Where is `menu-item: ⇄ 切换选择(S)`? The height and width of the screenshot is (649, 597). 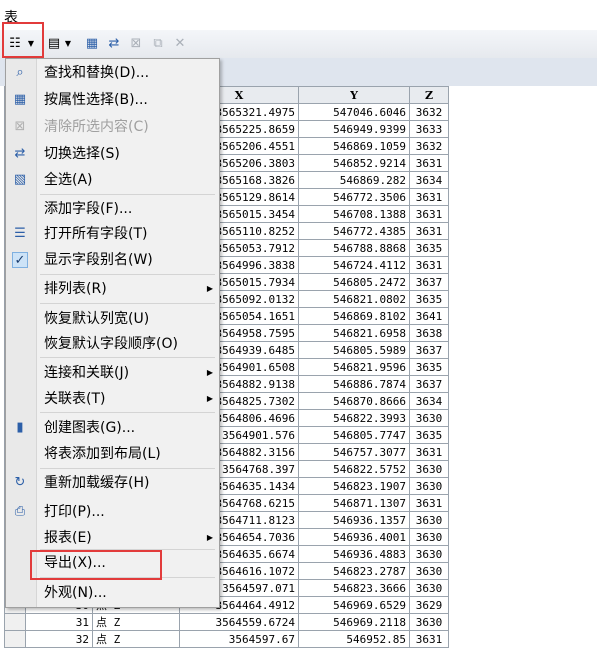 menu-item: ⇄ 切换选择(S) is located at coordinates (112, 154).